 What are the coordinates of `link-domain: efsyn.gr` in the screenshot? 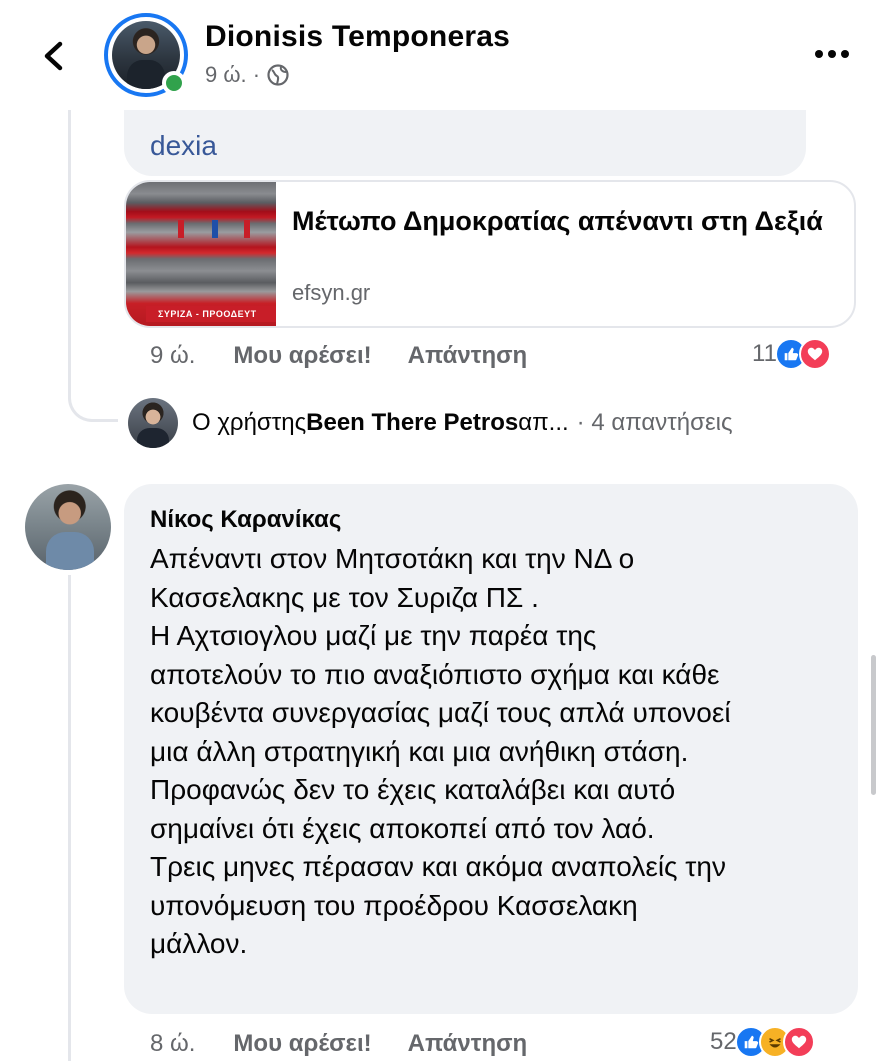 It's located at (331, 292).